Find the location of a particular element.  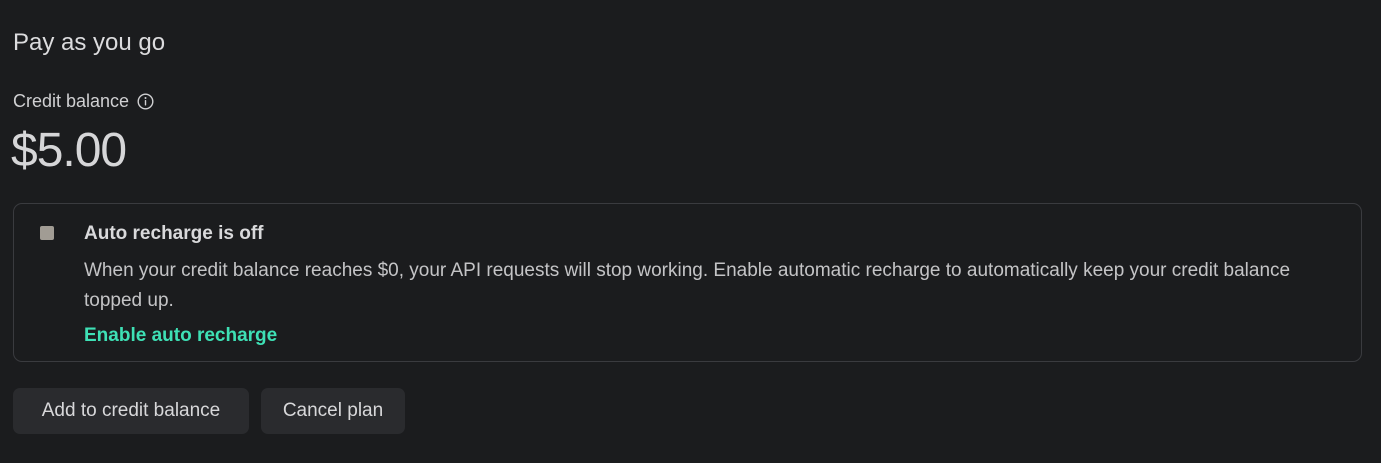

credit-balance-header: Credit balance is located at coordinates (83, 101).